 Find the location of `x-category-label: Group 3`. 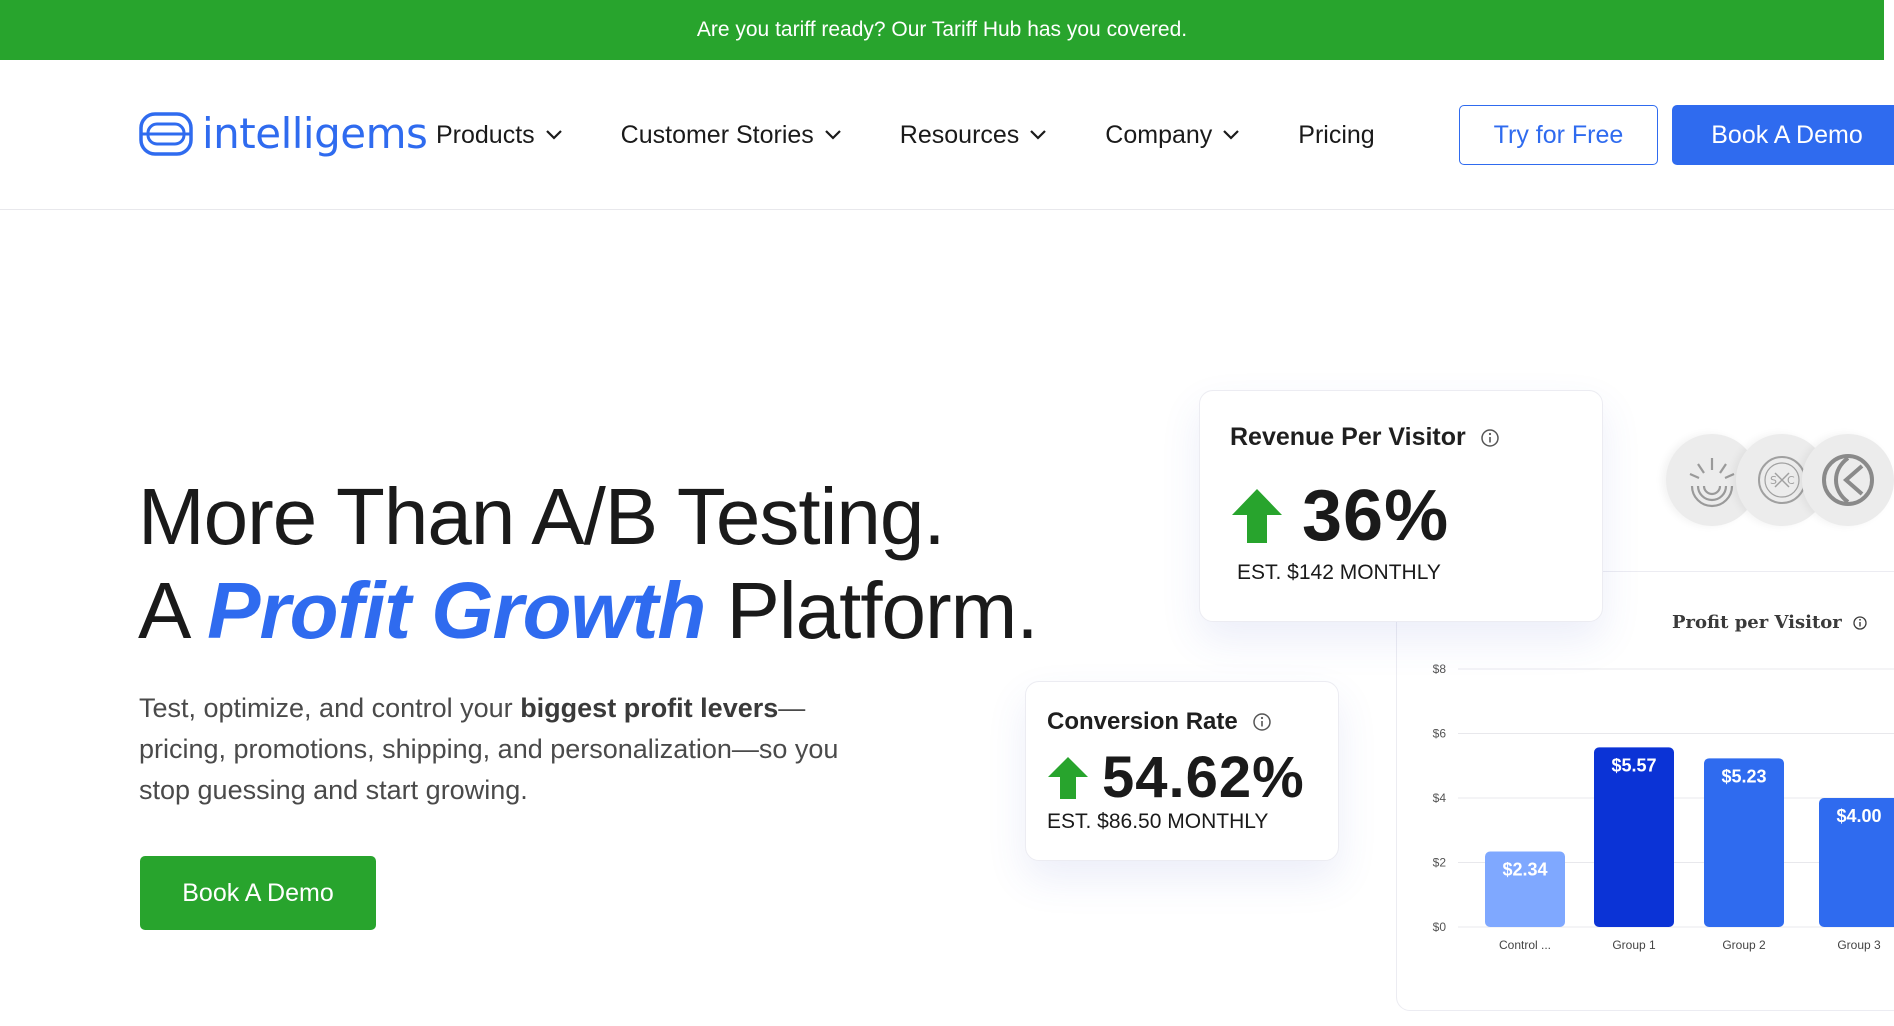

x-category-label: Group 3 is located at coordinates (1859, 945).